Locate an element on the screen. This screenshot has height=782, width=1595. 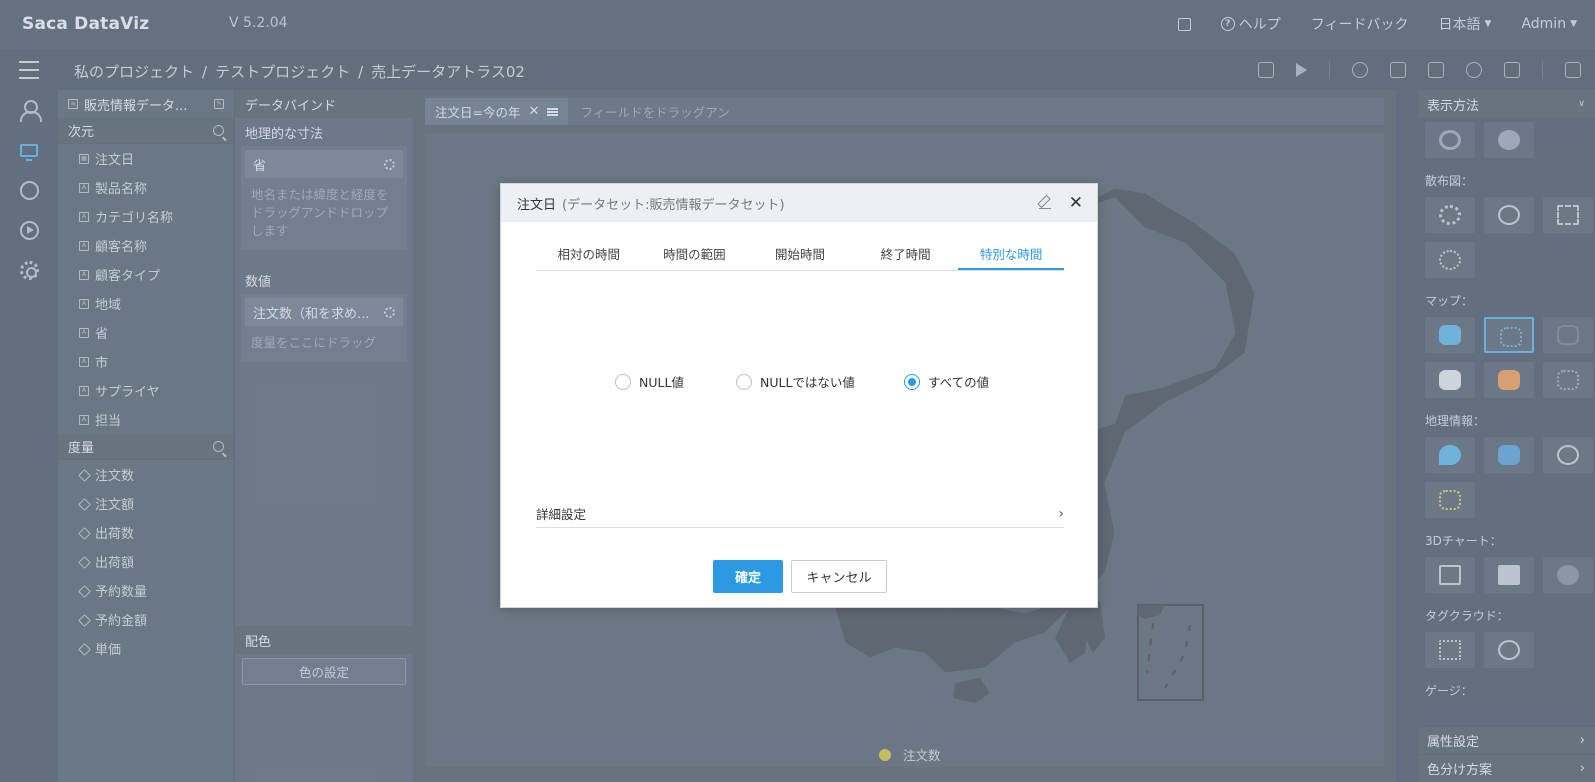
tab-end-time: 終了時間 is located at coordinates (906, 254).